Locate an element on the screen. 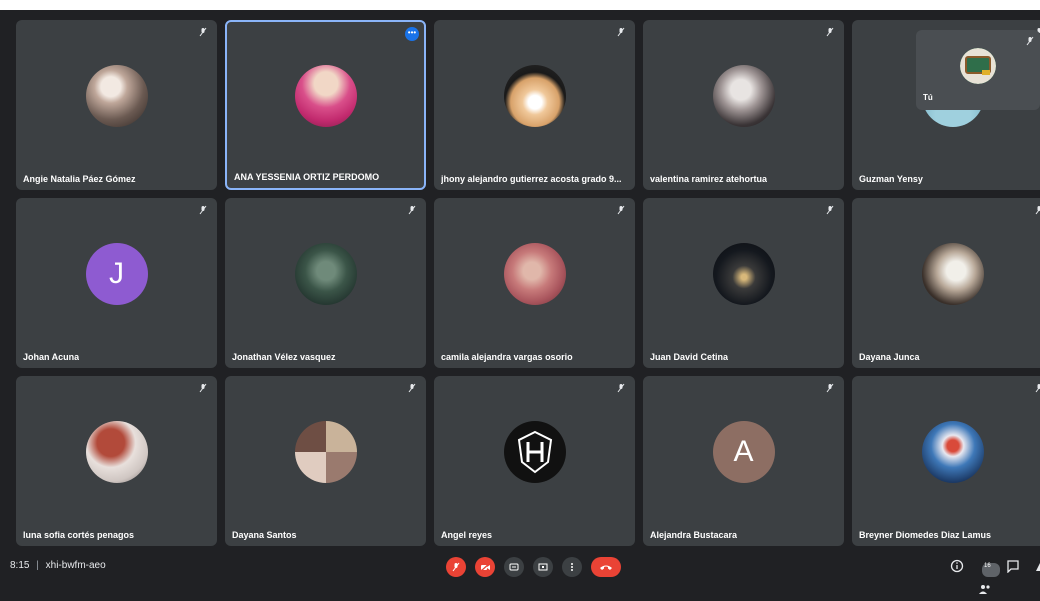 This screenshot has width=1040, height=601. participant-avatar: A is located at coordinates (744, 452).